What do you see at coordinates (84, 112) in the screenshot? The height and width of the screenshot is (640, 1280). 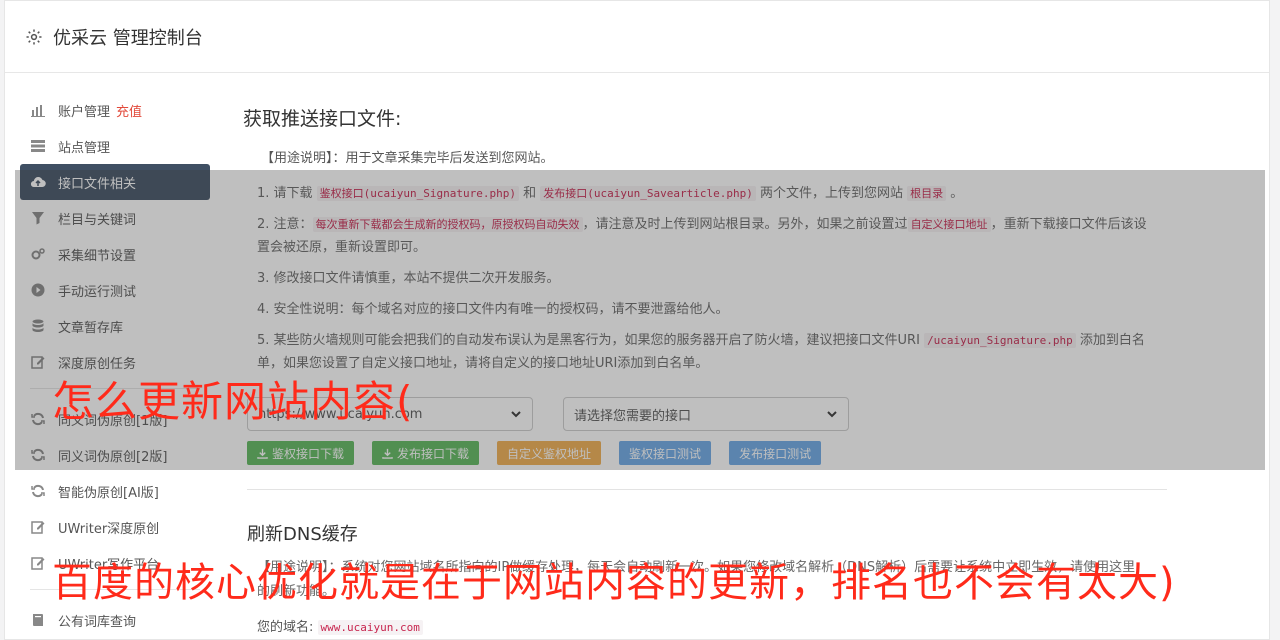 I see `sidebar-item-label: 账户管理` at bounding box center [84, 112].